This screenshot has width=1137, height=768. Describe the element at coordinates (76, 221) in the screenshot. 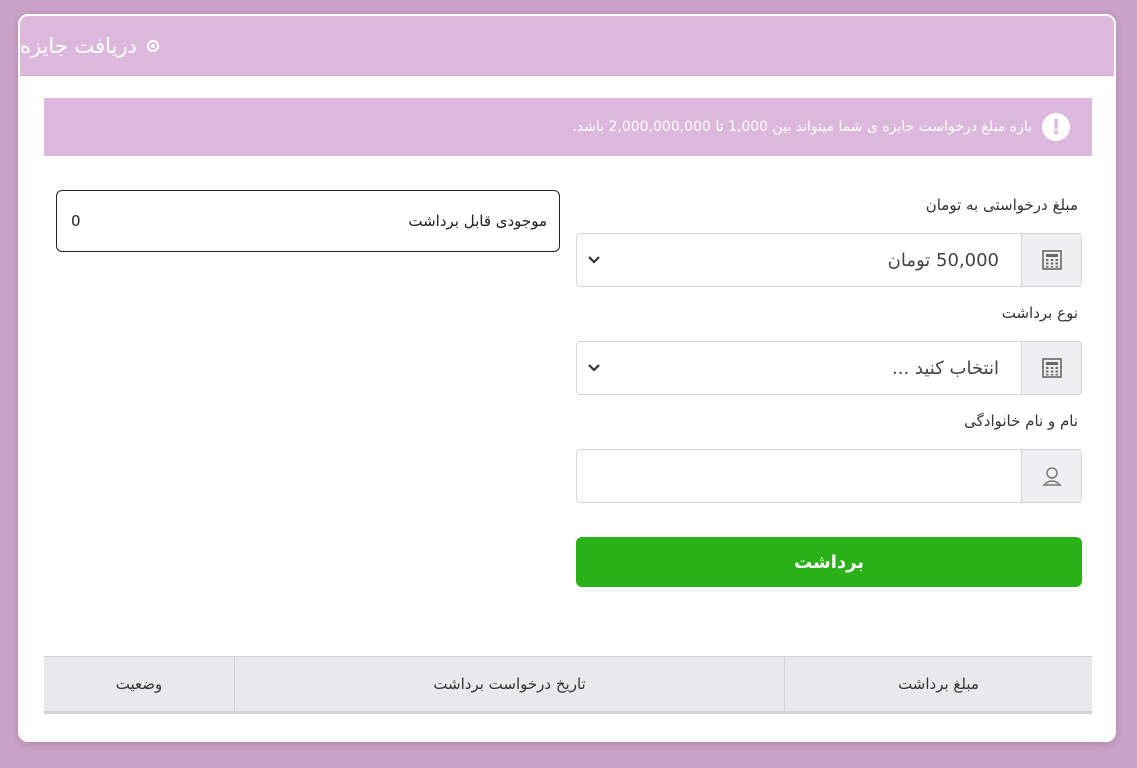

I see `balance-value: 0` at that location.